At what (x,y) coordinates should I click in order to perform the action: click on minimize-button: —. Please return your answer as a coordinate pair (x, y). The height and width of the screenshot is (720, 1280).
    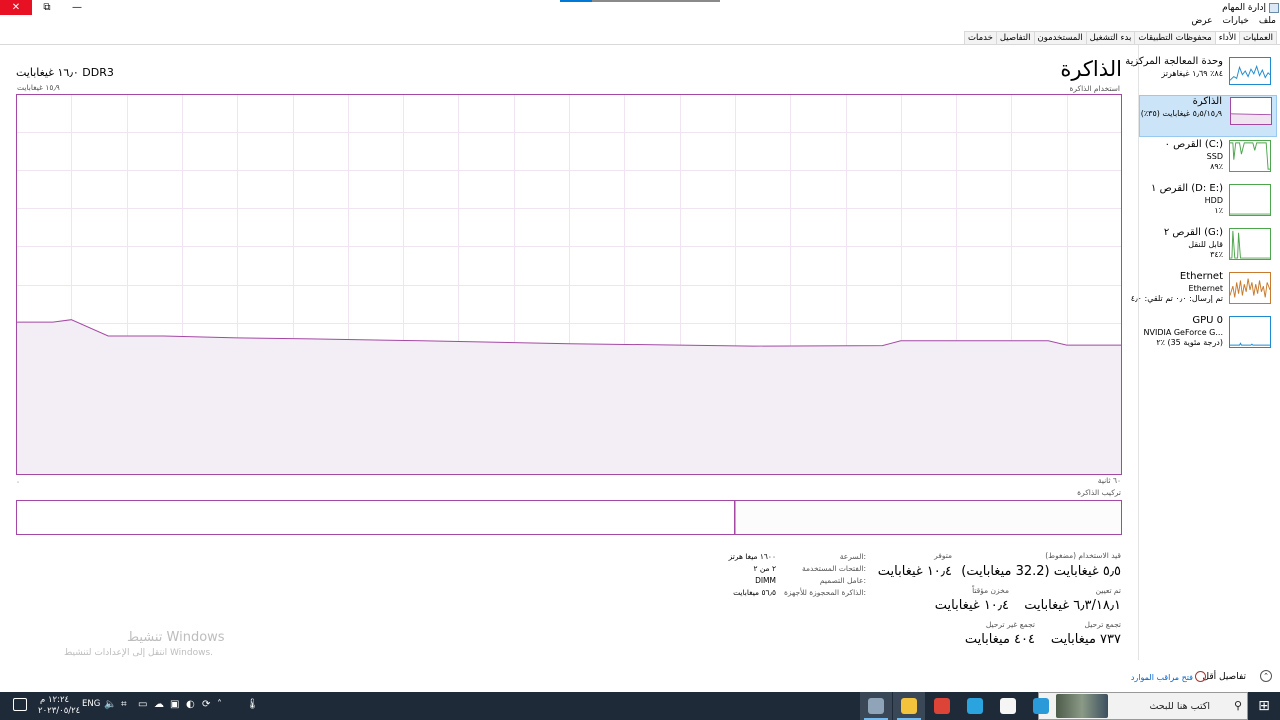
    Looking at the image, I should click on (77, 7).